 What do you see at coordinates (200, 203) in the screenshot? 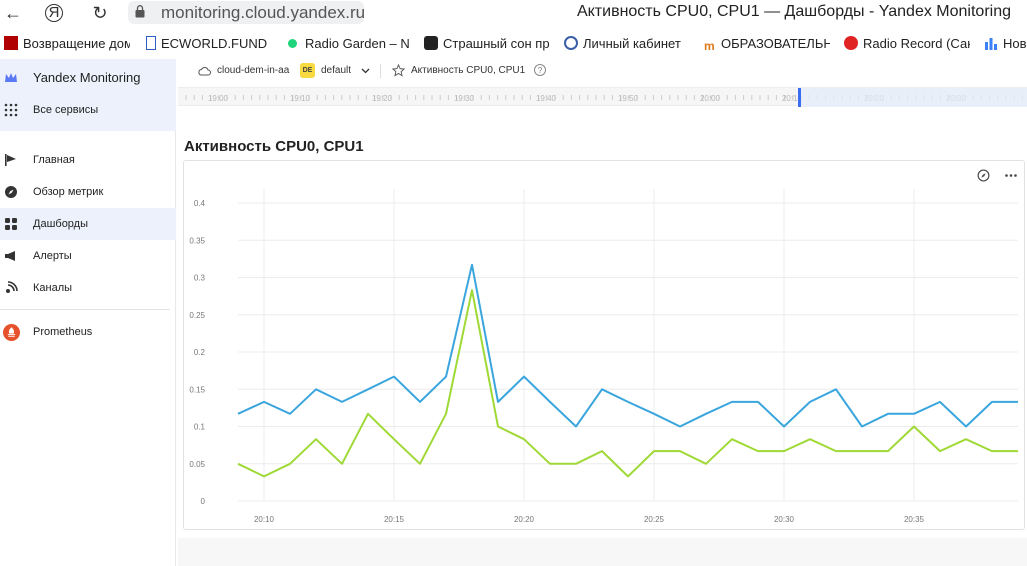
I see `y-tick-label: 0.4` at bounding box center [200, 203].